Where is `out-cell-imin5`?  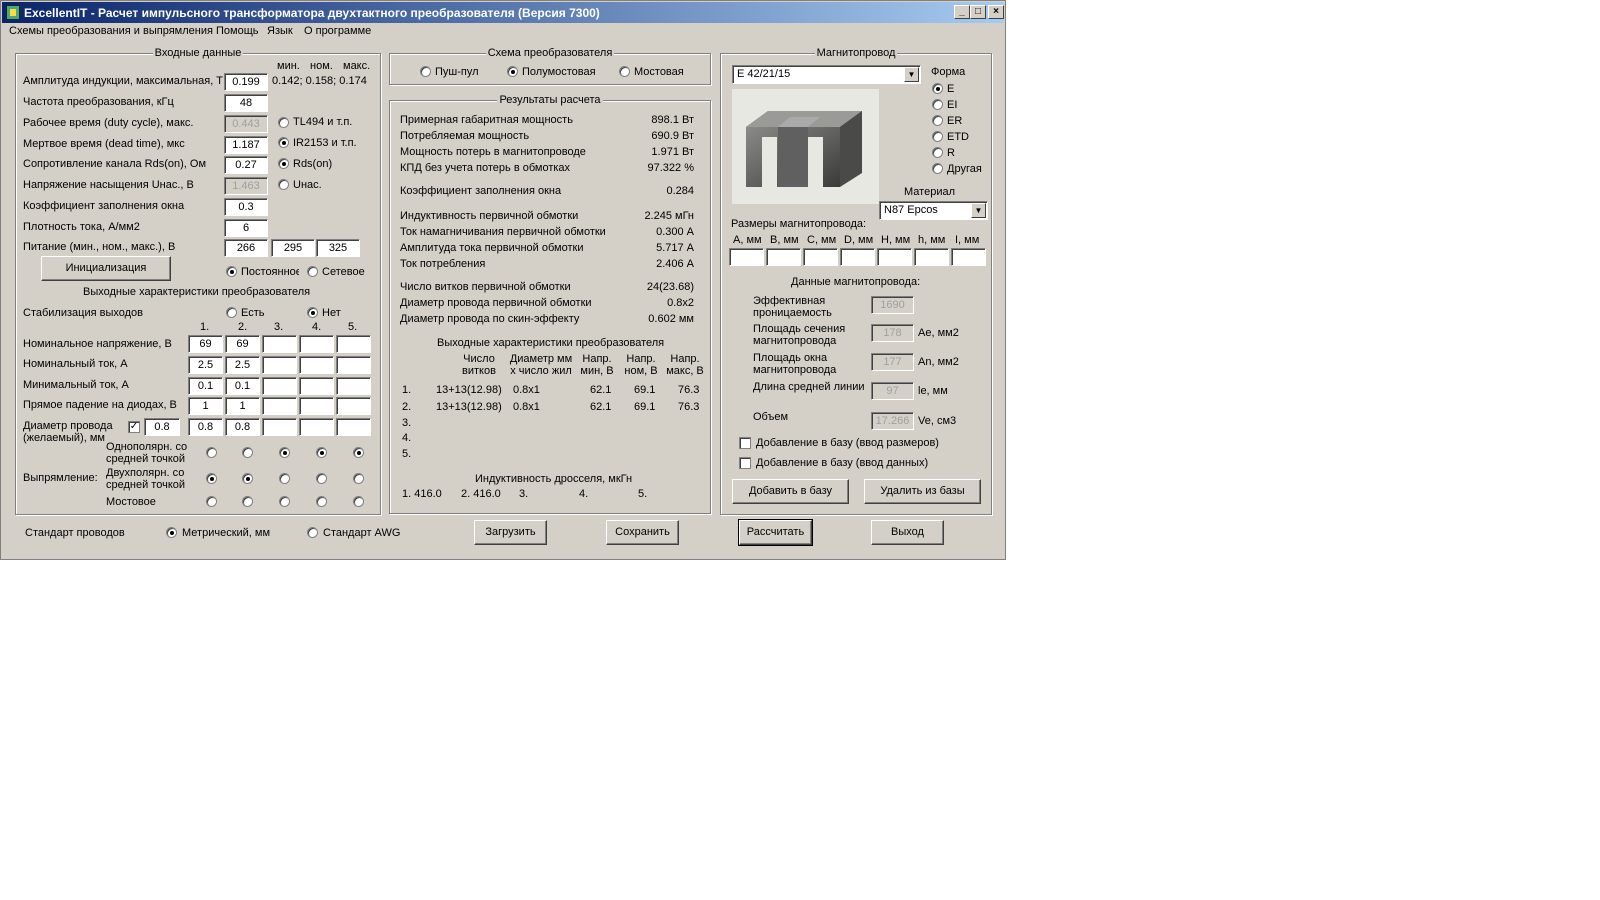 out-cell-imin5 is located at coordinates (353, 386).